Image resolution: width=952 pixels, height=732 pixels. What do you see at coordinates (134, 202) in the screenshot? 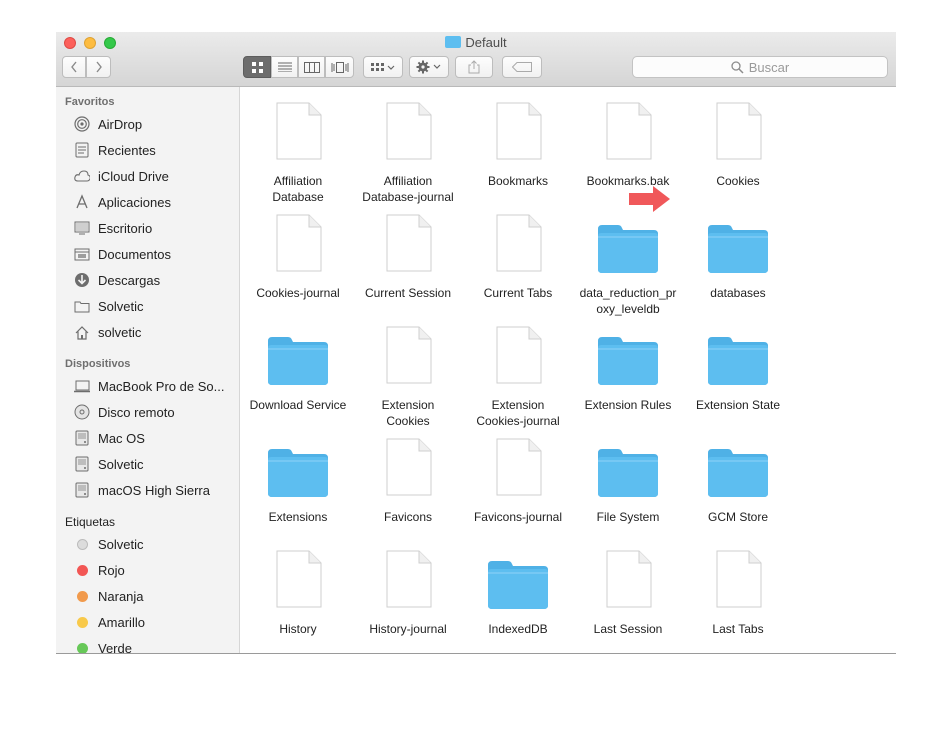
I see `sidebar-item-label: Aplicaciones` at bounding box center [134, 202].